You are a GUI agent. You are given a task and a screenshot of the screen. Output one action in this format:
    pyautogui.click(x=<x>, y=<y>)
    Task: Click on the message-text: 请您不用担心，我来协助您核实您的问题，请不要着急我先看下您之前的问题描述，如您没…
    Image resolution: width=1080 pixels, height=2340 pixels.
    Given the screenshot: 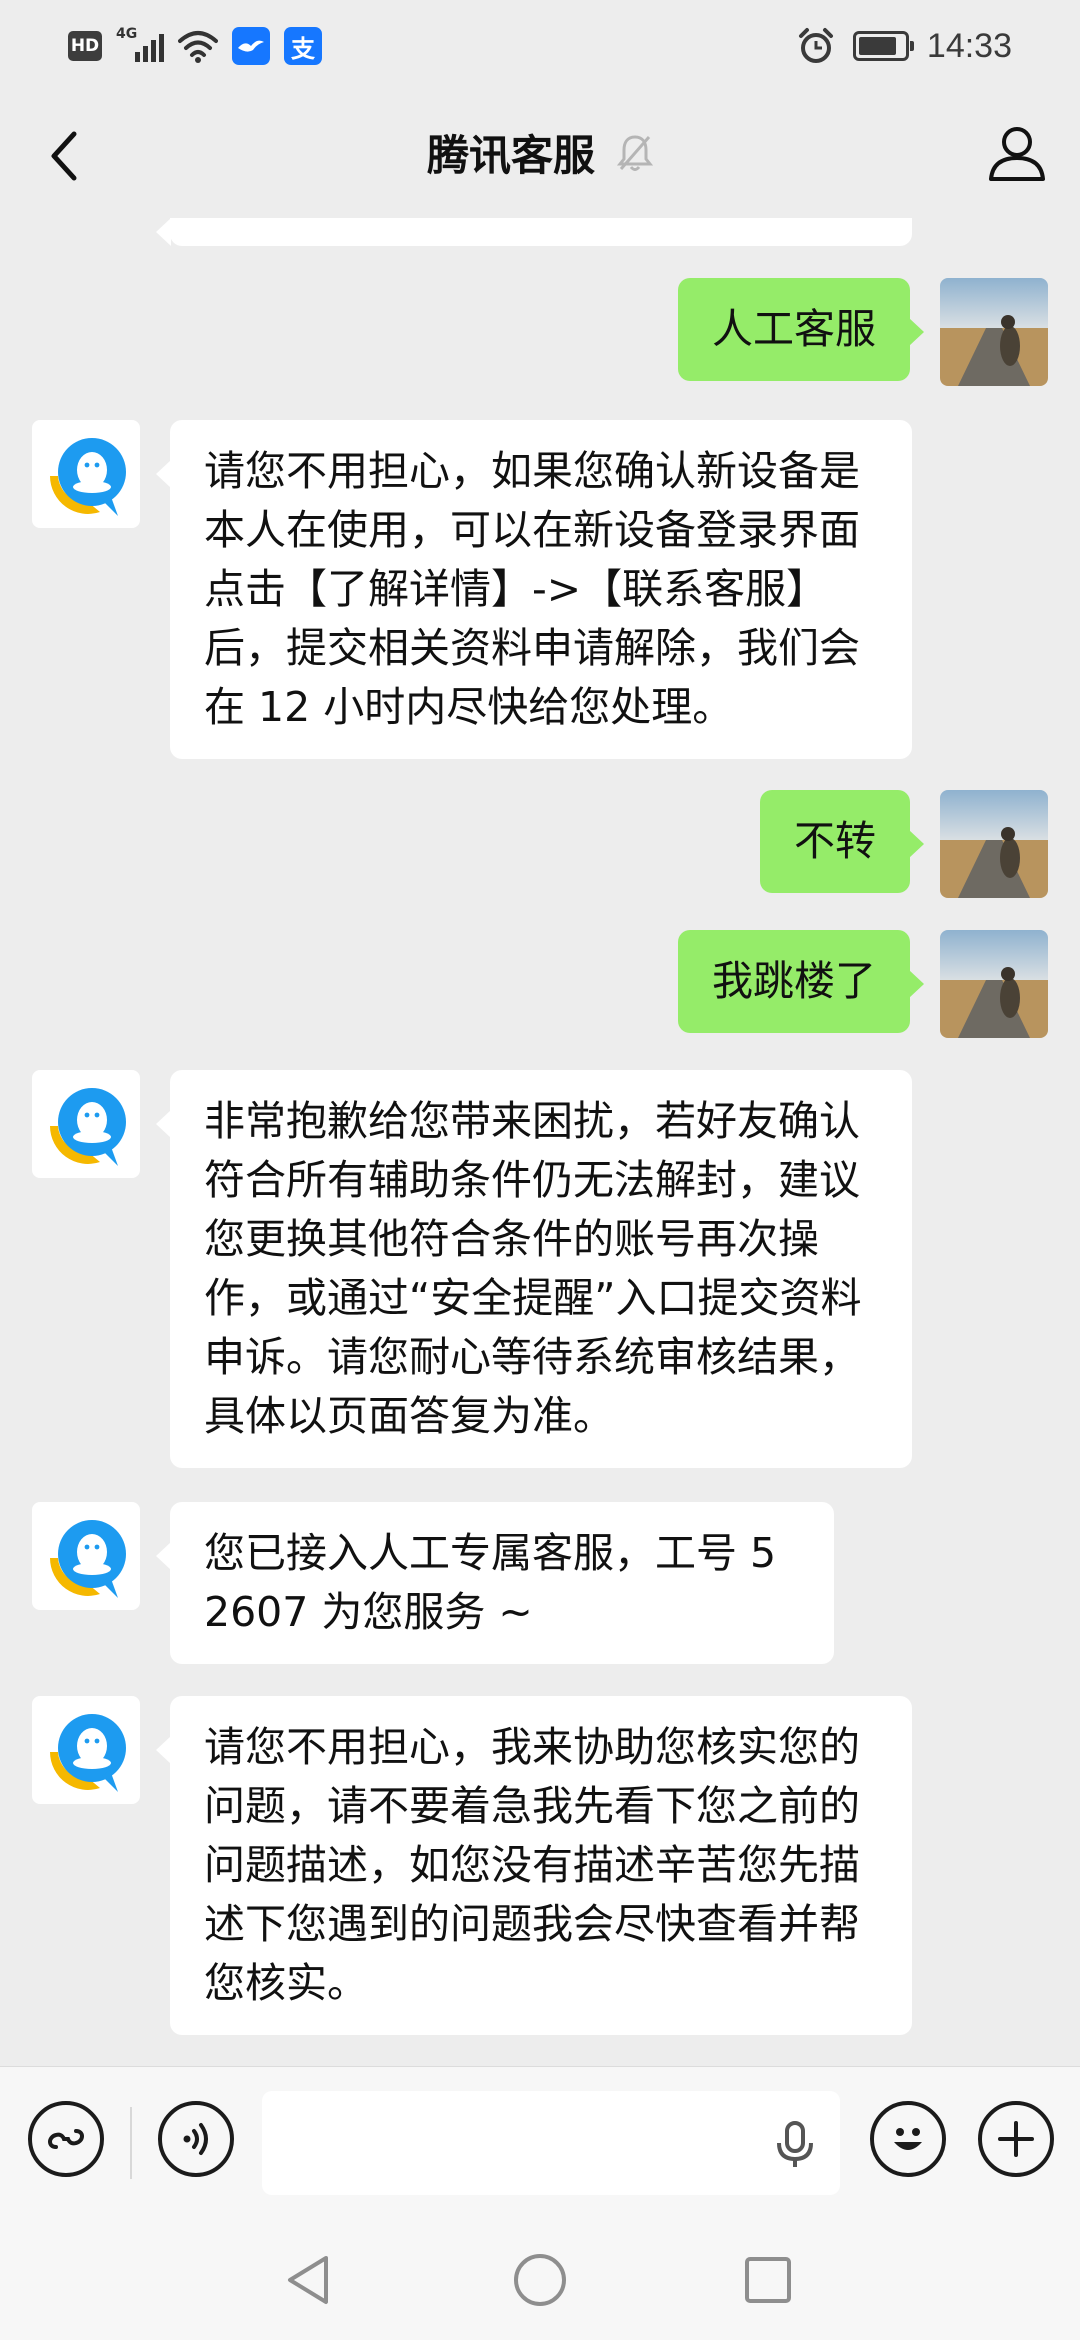 What is the action you would take?
    pyautogui.click(x=532, y=1865)
    